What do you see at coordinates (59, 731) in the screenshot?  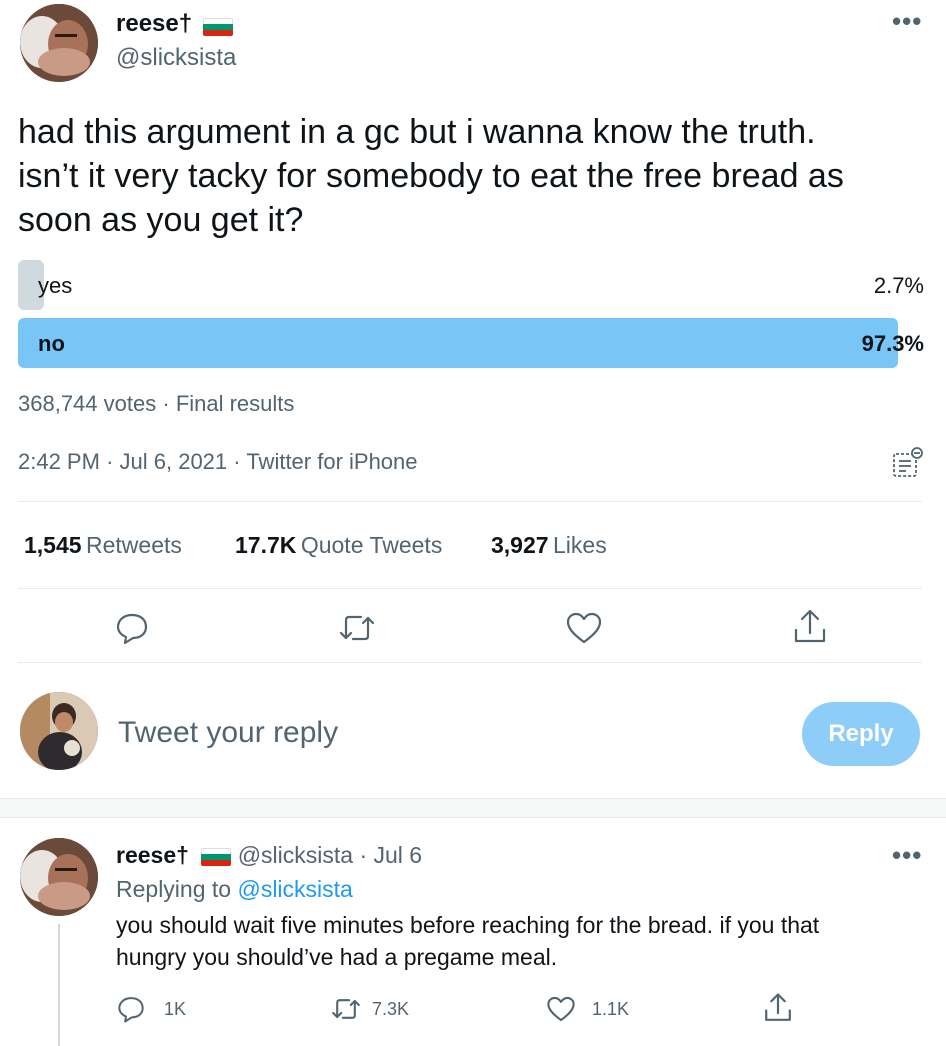 I see `user-avatar` at bounding box center [59, 731].